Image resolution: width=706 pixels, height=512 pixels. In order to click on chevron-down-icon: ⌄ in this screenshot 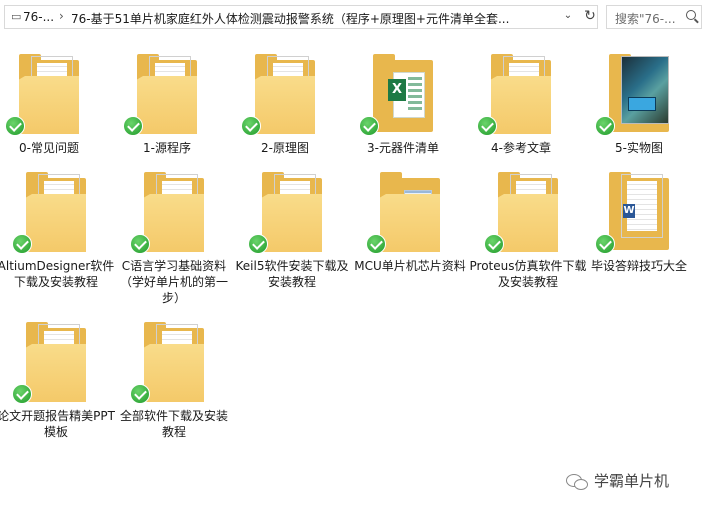, I will do `click(568, 18)`.